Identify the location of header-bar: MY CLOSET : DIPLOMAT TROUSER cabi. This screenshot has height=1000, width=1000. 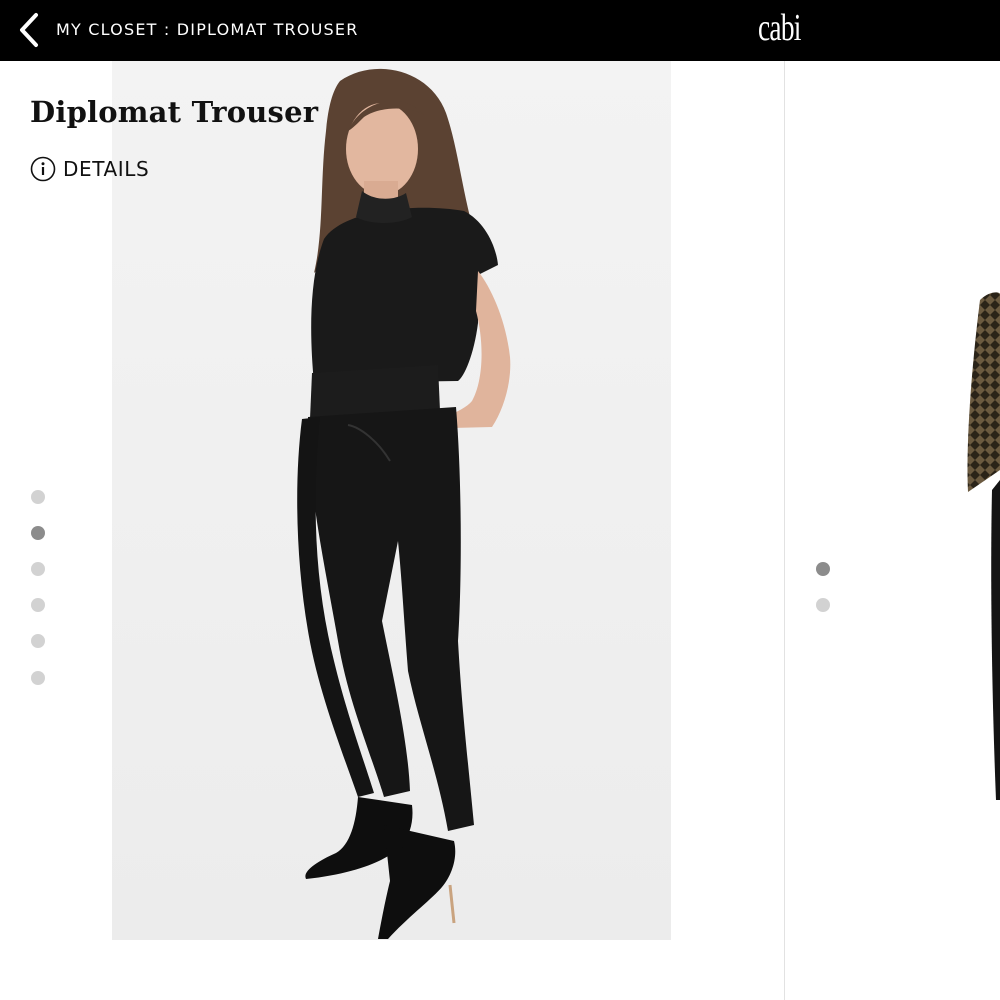
(500, 30).